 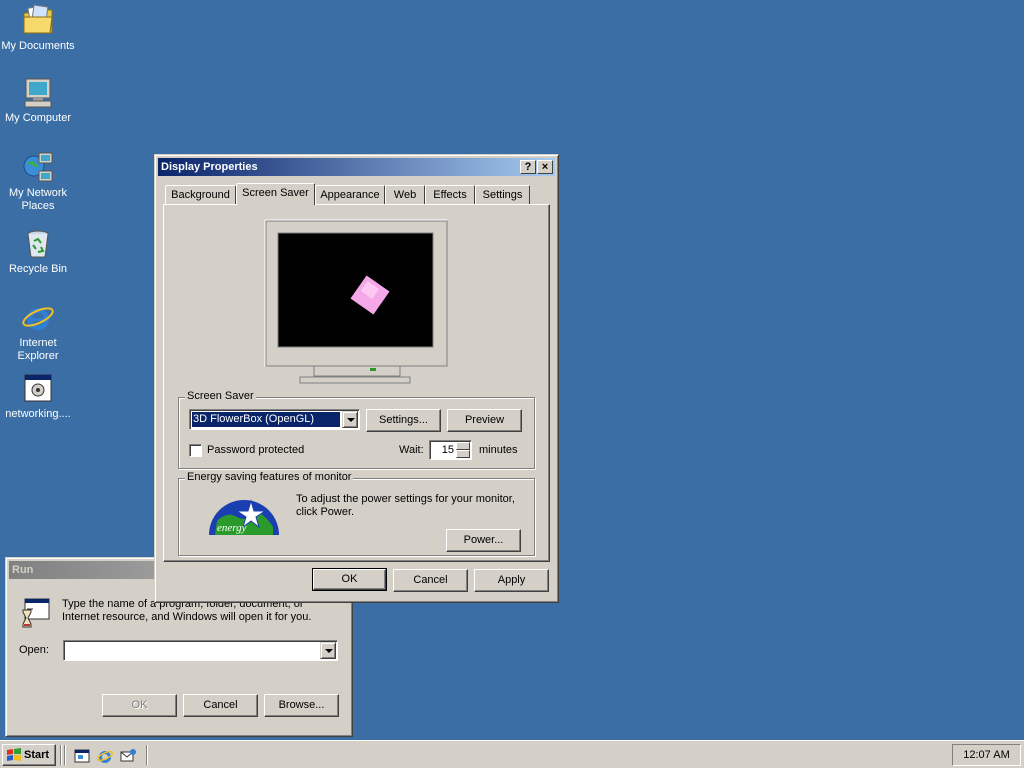 I want to click on open-combobox, so click(x=200, y=650).